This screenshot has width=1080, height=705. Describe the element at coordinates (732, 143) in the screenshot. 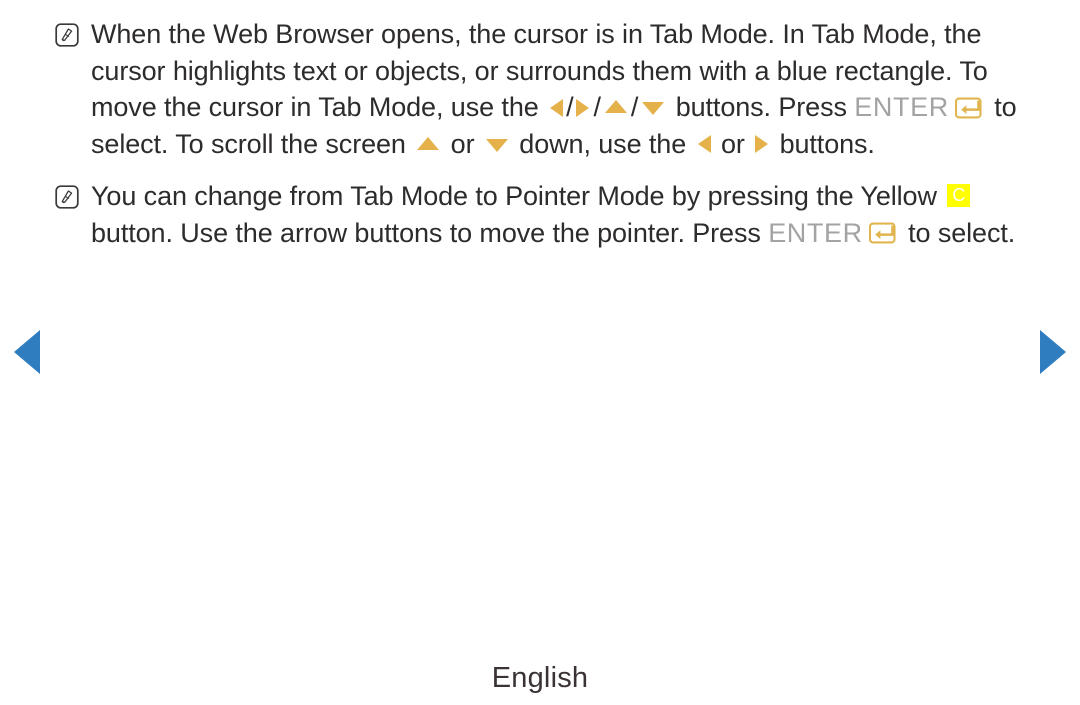

I see `note1-or2: or` at that location.